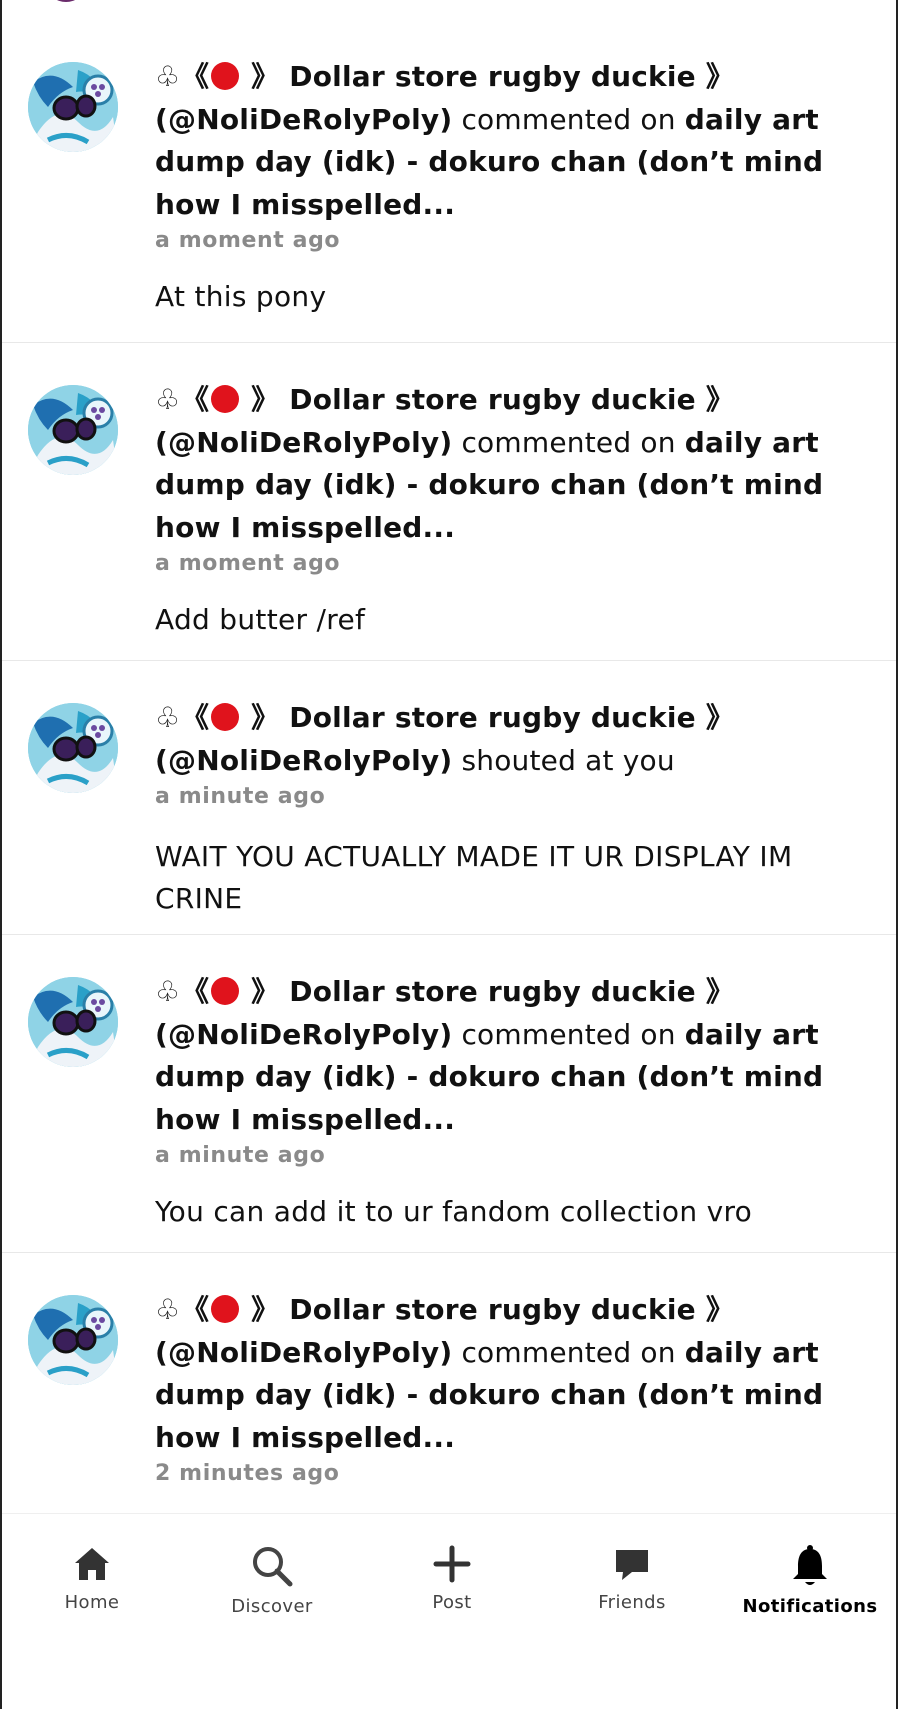 This screenshot has height=1709, width=900. What do you see at coordinates (92, 1602) in the screenshot?
I see `tab-label: Home` at bounding box center [92, 1602].